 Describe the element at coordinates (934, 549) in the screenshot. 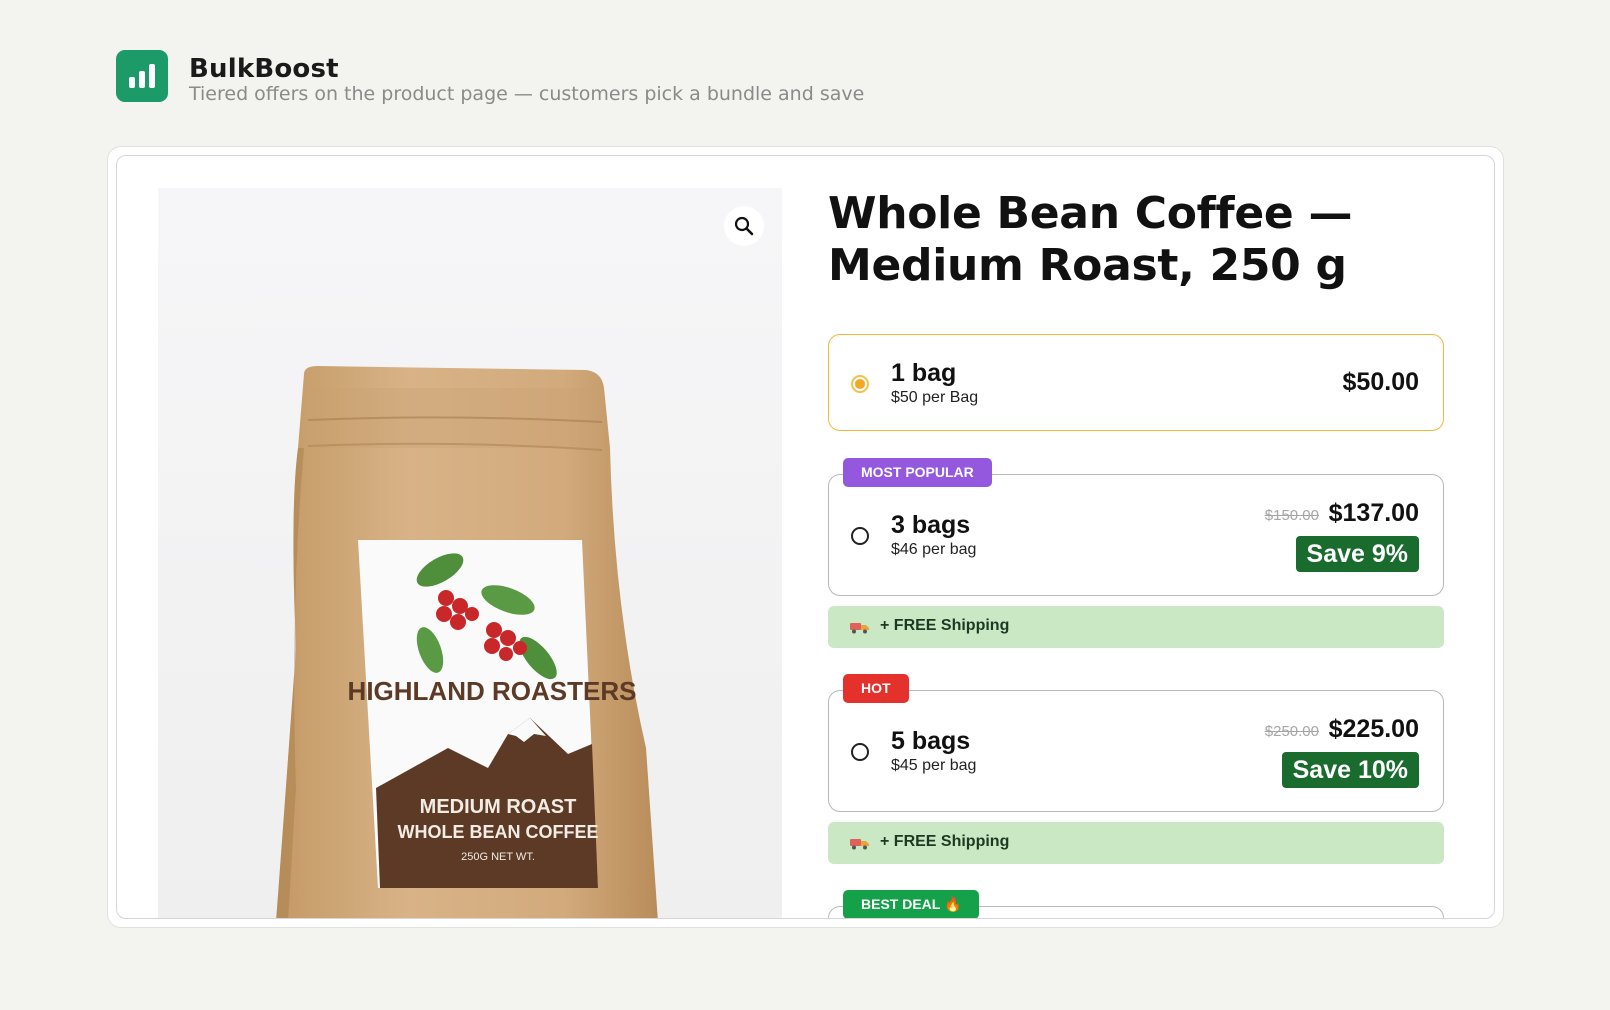

I see `offer-unit-price: $46 per bag` at that location.